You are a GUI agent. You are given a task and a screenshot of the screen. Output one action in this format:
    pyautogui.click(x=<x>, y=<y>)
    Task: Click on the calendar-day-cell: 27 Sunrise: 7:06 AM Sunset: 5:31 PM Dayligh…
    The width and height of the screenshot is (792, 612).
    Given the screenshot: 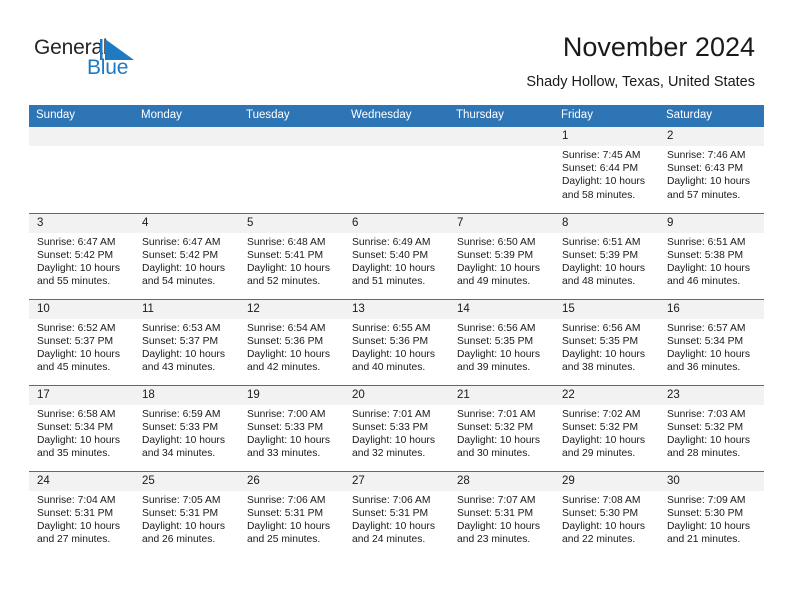 What is the action you would take?
    pyautogui.click(x=396, y=513)
    